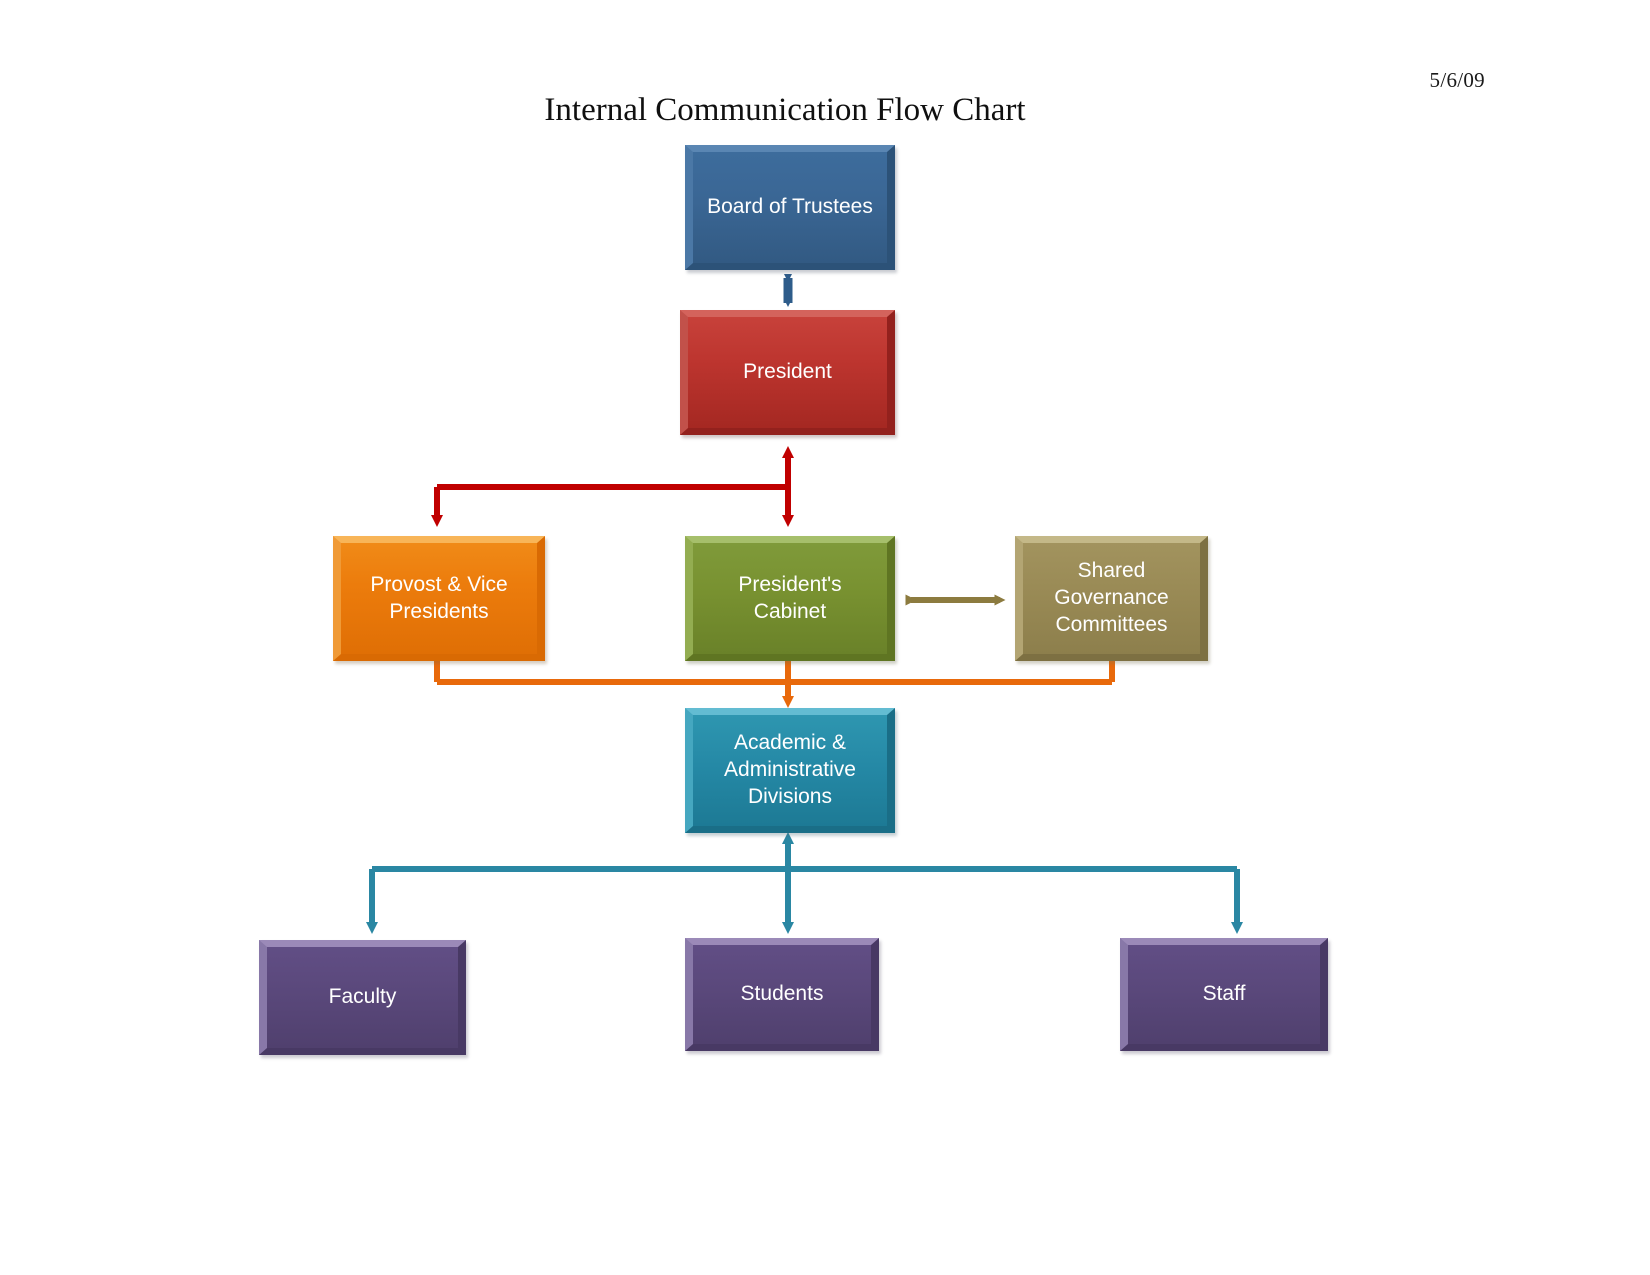 The width and height of the screenshot is (1650, 1275). I want to click on node-academic-administrative-divisions: Academic & Administrative Divisions, so click(790, 770).